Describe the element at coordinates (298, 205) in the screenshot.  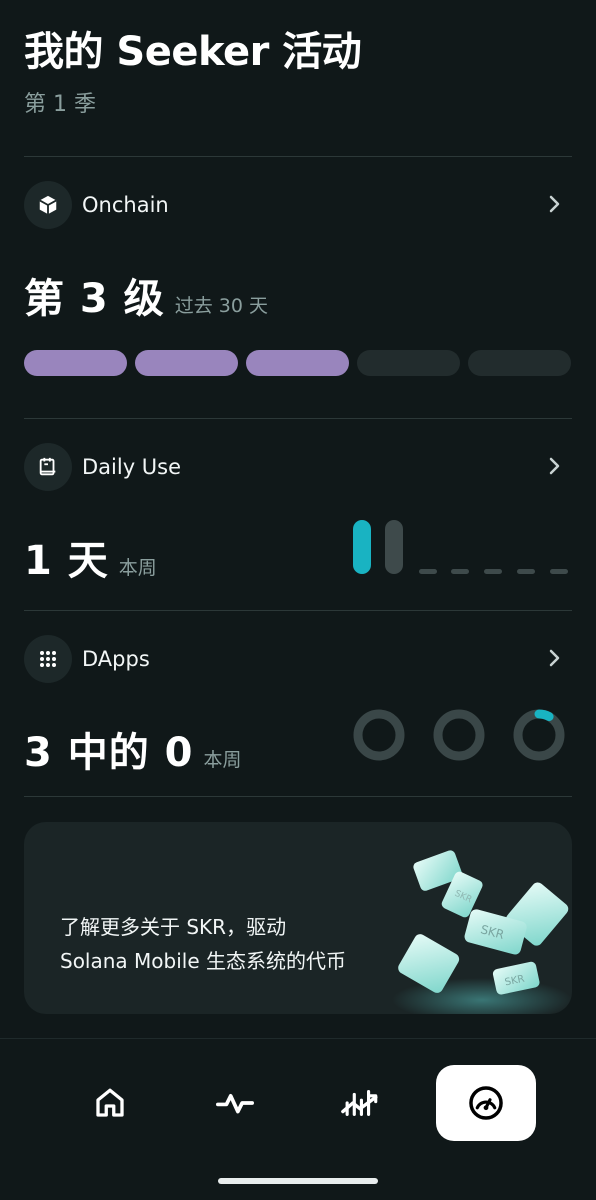
I see `onchain-header: Onchain` at that location.